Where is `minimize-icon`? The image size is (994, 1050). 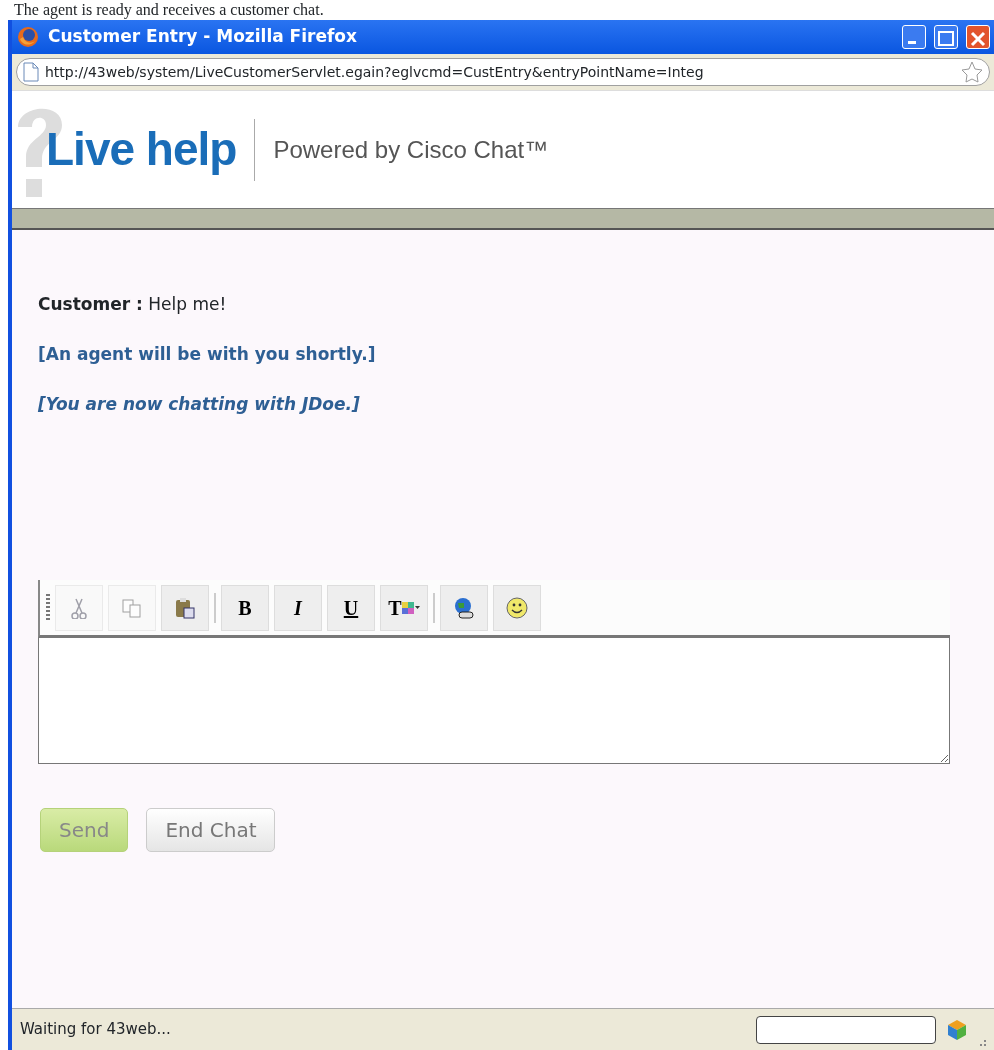 minimize-icon is located at coordinates (912, 42).